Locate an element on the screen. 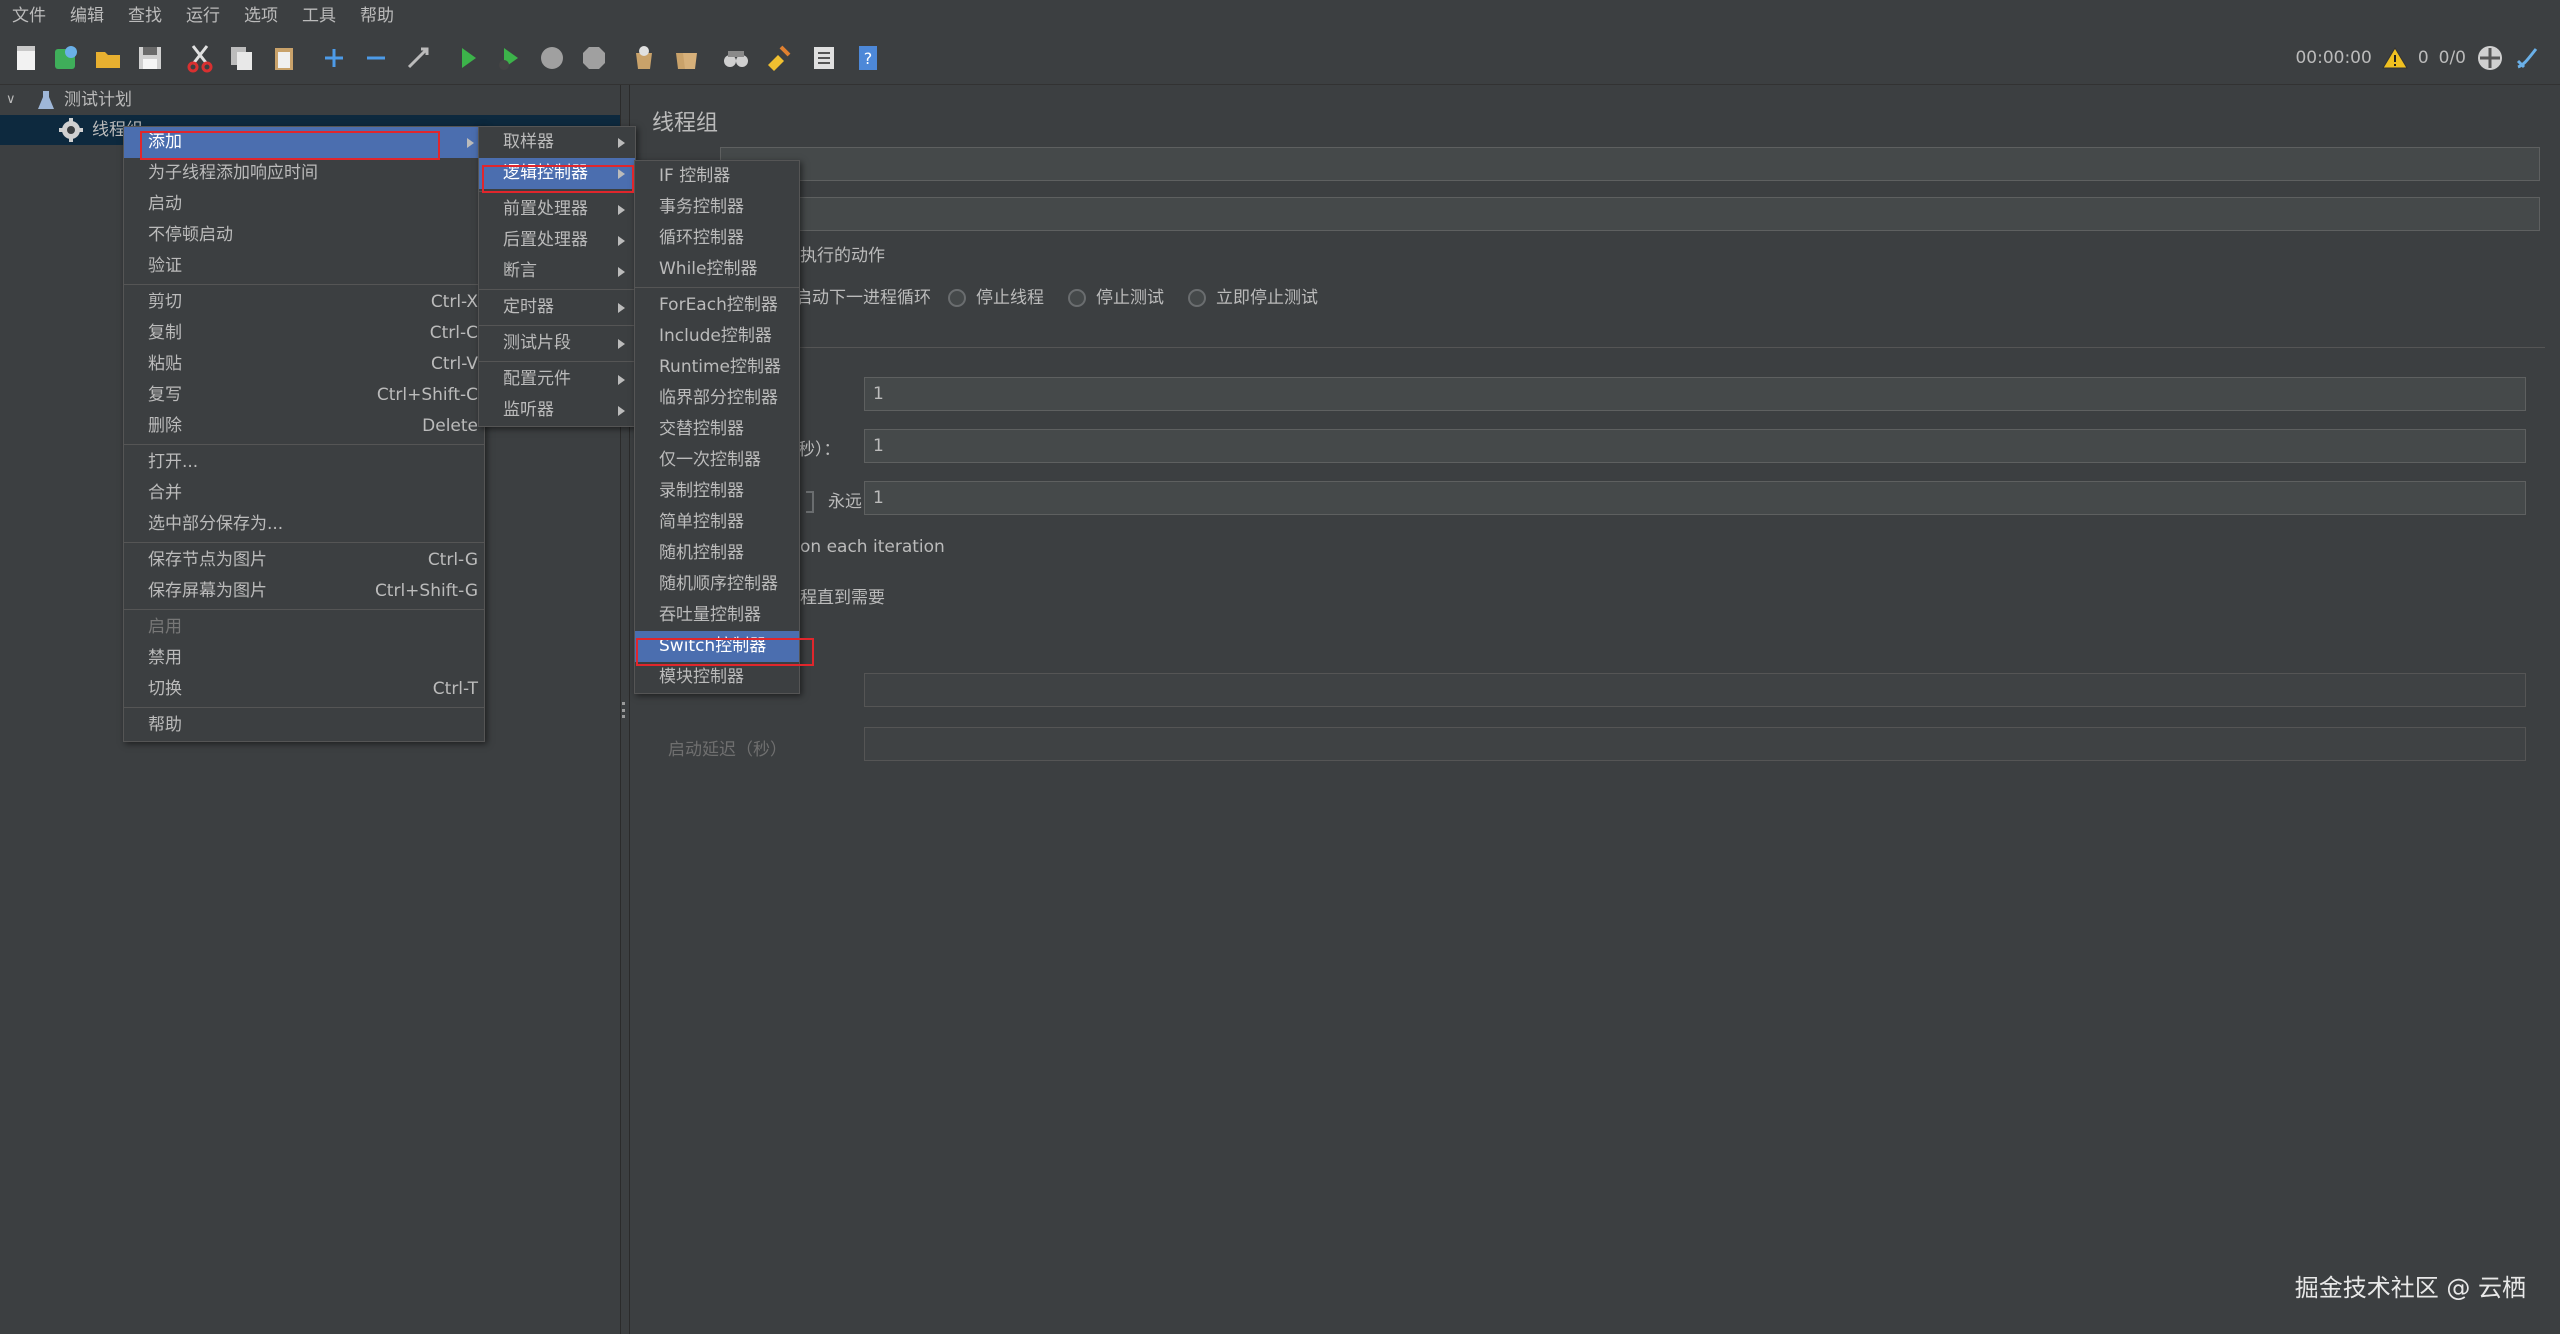  duration-input is located at coordinates (1695, 690).